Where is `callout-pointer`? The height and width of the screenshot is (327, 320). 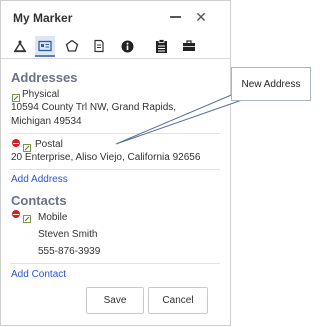
callout-pointer is located at coordinates (179, 118).